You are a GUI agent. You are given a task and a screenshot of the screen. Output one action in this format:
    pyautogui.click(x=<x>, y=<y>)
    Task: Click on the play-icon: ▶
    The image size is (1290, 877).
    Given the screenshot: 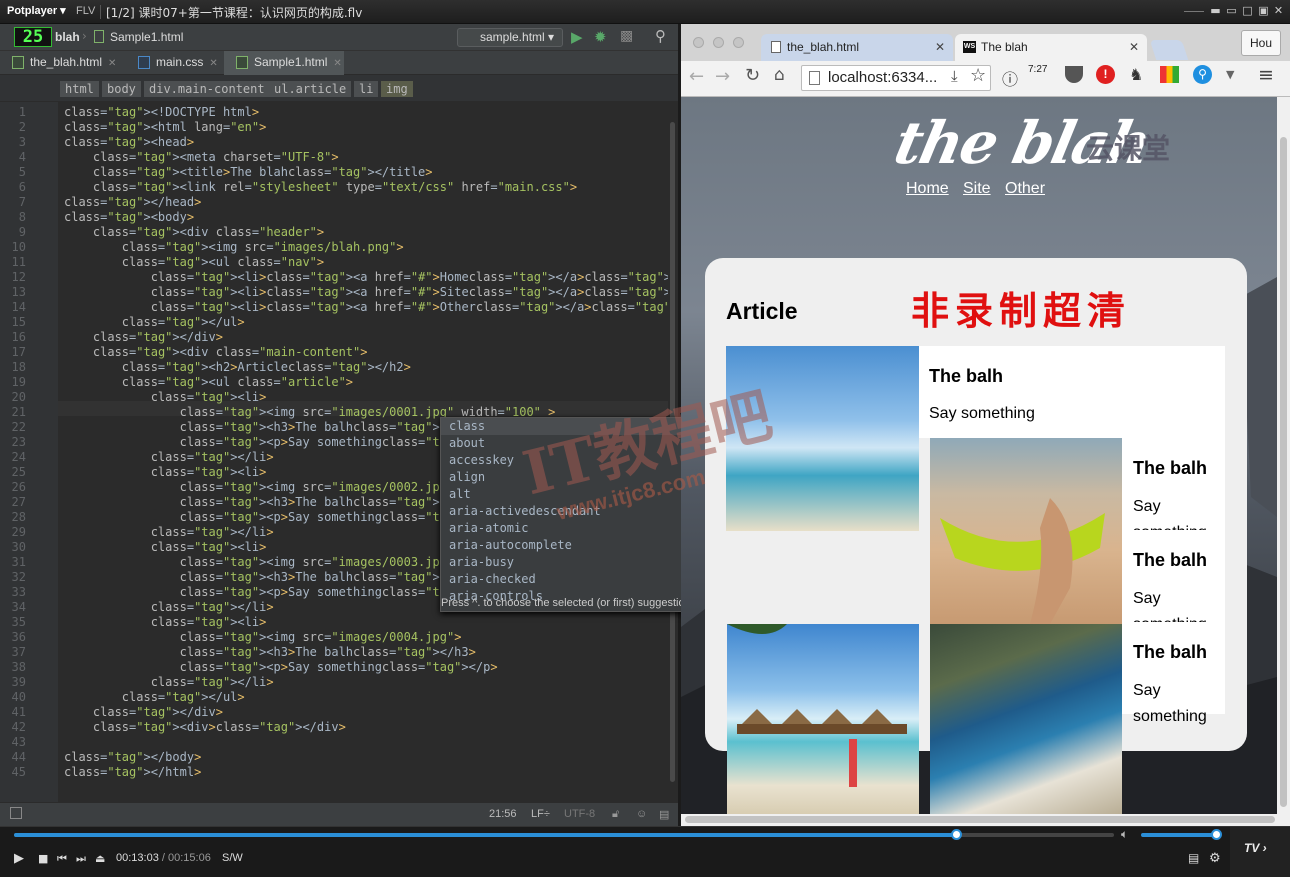 What is the action you would take?
    pyautogui.click(x=19, y=858)
    